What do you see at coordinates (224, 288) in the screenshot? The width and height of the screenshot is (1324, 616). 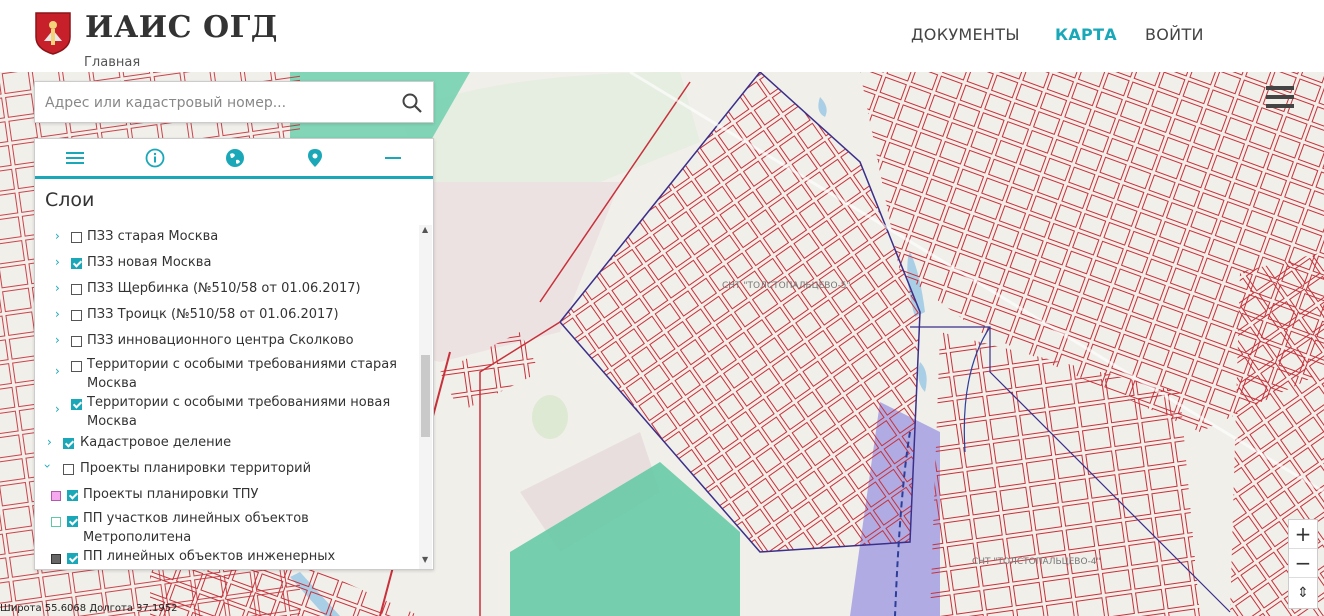 I see `layer-label: ПЗЗ Щербинка (№510/58 от 01.06.2017)` at bounding box center [224, 288].